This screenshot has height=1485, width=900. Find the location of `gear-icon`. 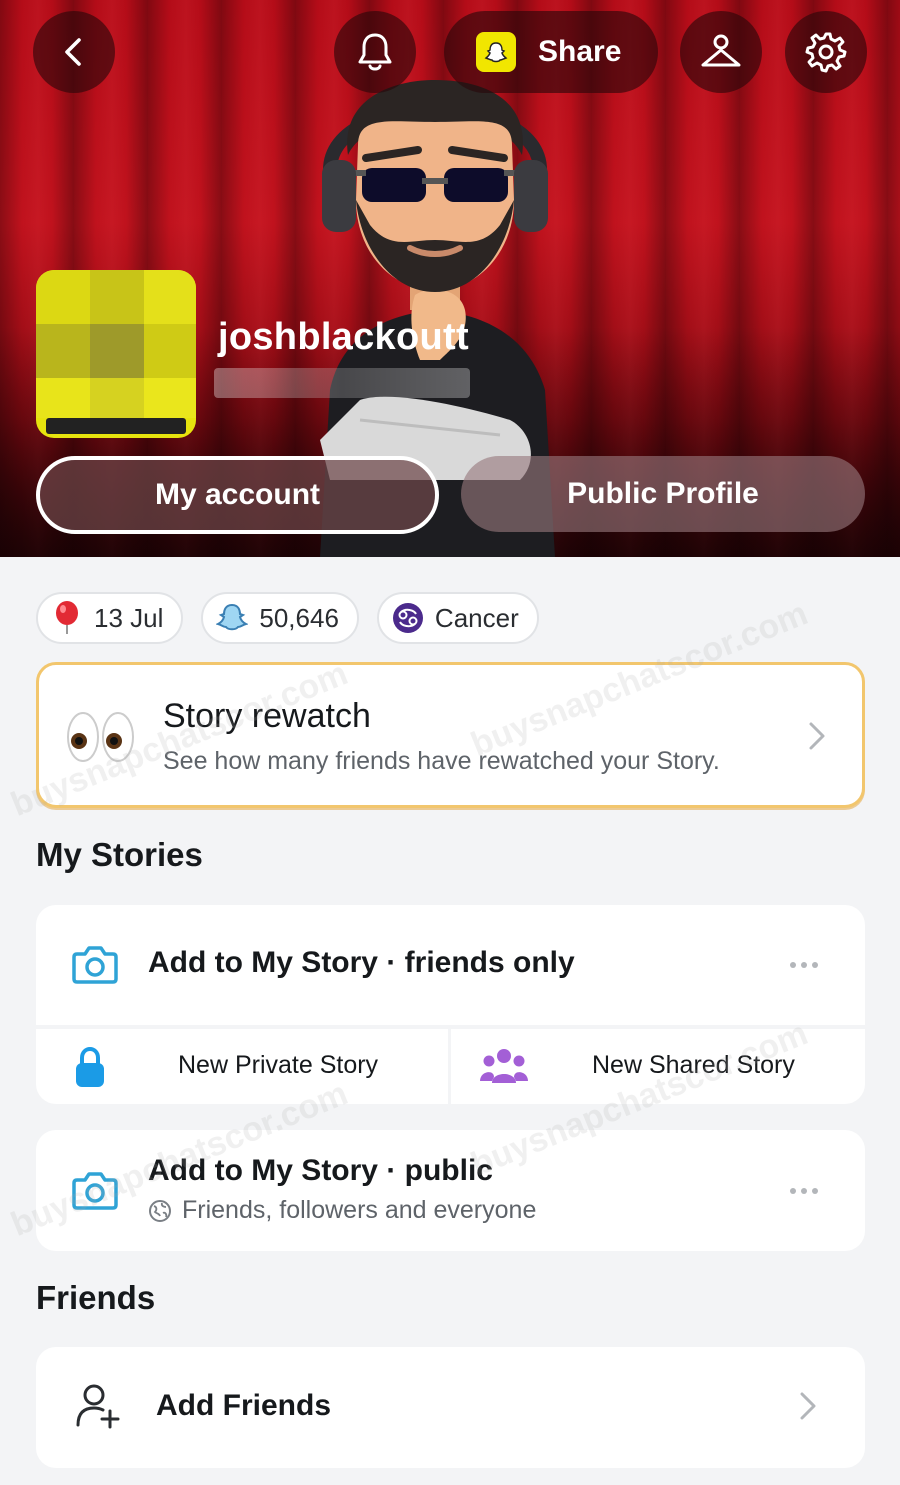

gear-icon is located at coordinates (826, 52).